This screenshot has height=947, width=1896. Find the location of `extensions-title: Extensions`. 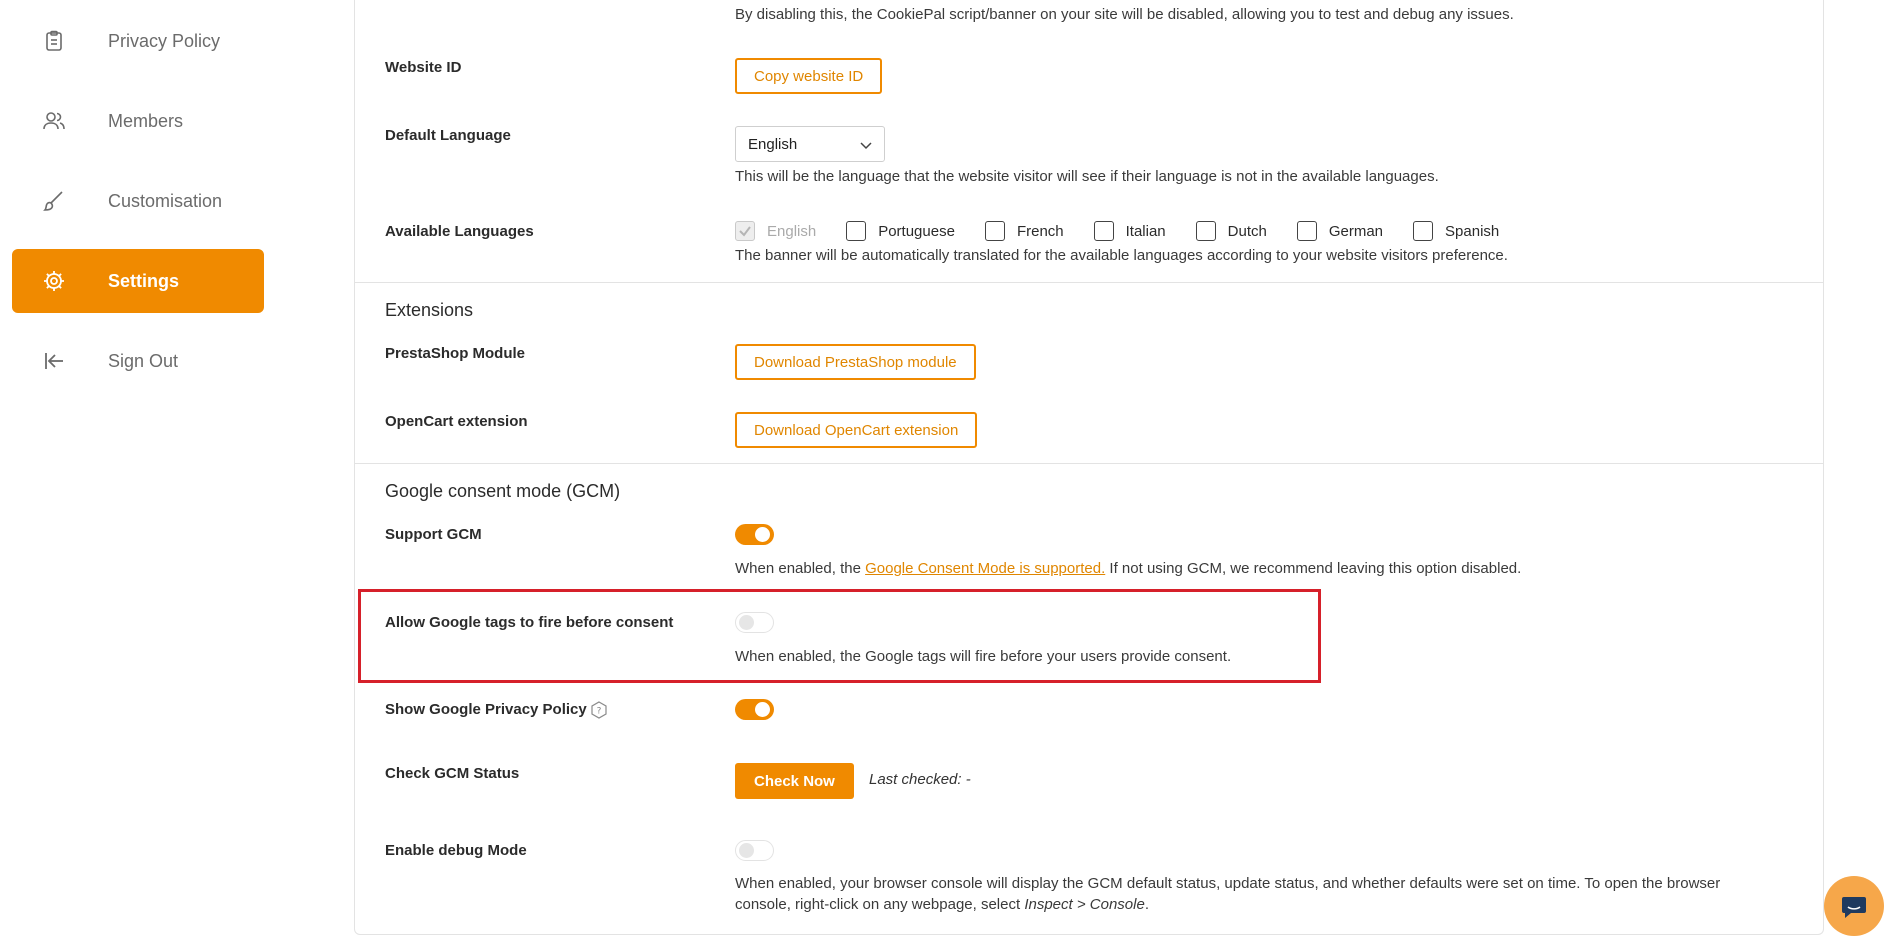

extensions-title: Extensions is located at coordinates (429, 310).